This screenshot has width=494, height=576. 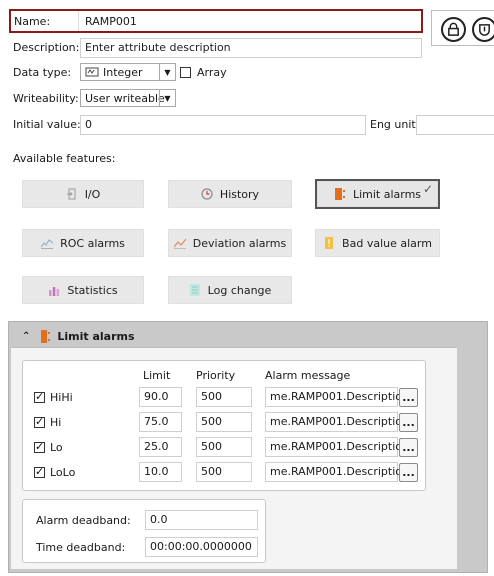 What do you see at coordinates (211, 471) in the screenshot?
I see `row-lolo-priority-value: 500` at bounding box center [211, 471].